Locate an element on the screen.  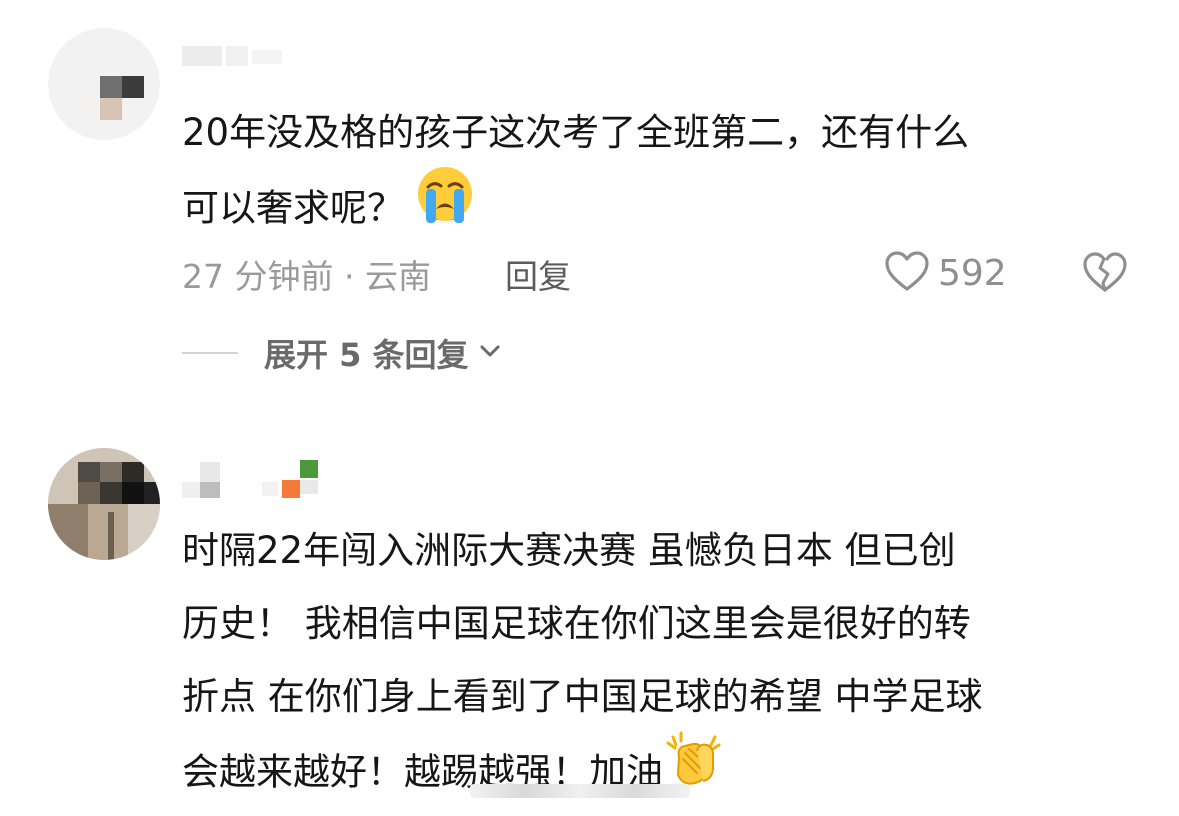
dislike-button is located at coordinates (1105, 274).